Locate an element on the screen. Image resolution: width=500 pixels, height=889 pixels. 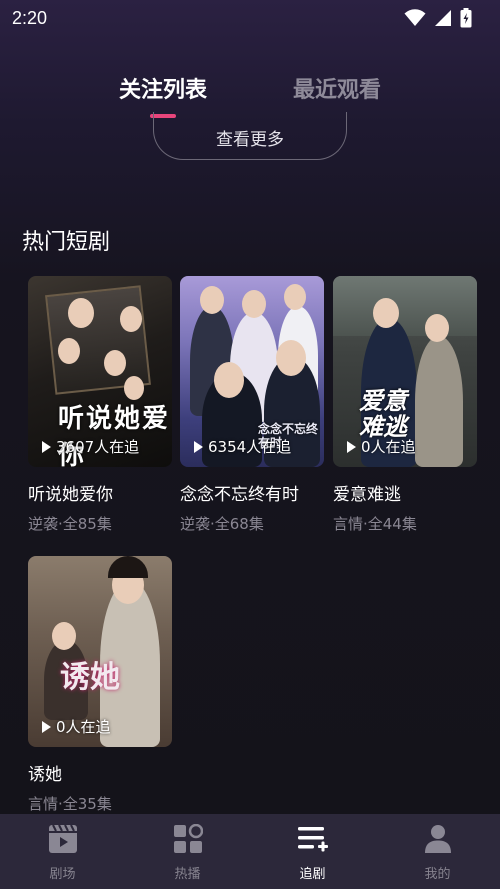
nav-label: 我的 is located at coordinates (437, 874).